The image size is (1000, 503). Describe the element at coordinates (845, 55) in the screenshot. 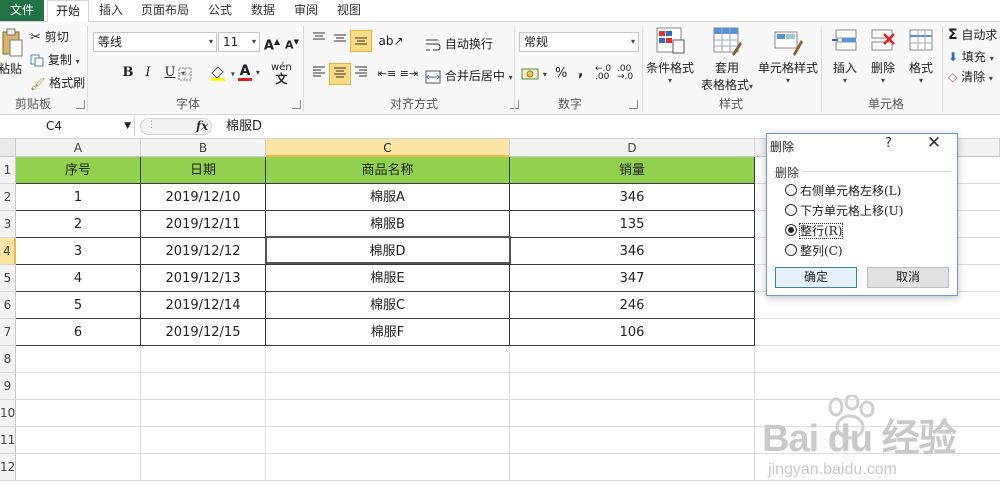

I see `insert-cells-button: 插入 ▾` at that location.